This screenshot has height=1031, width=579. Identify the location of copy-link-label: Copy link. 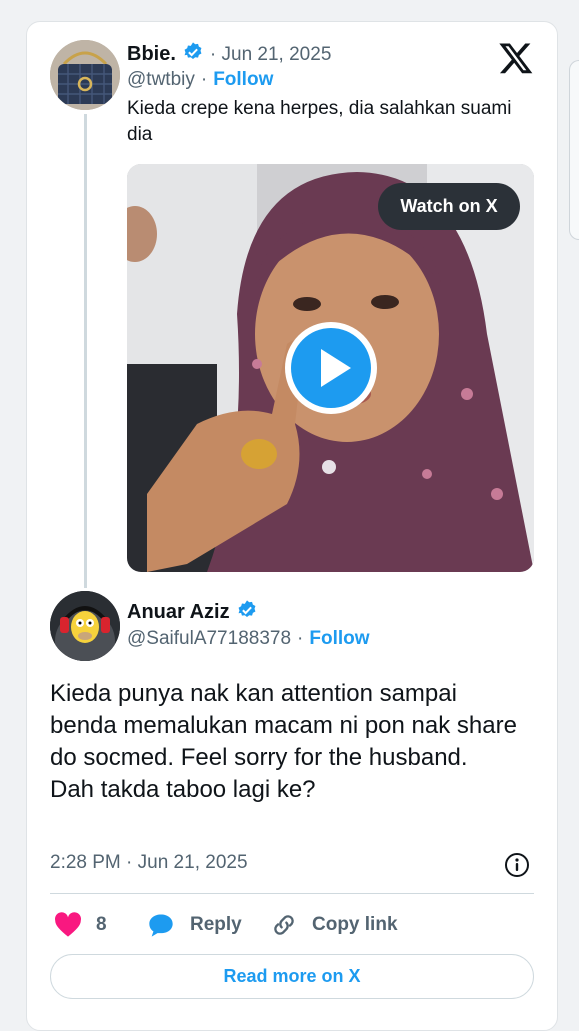
(355, 924).